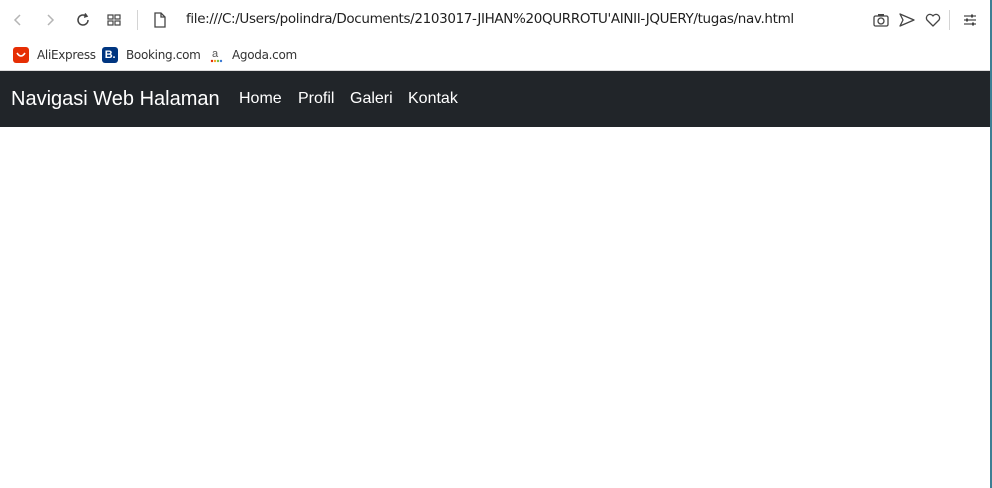 The width and height of the screenshot is (992, 488). I want to click on nav-link-home: Home, so click(260, 99).